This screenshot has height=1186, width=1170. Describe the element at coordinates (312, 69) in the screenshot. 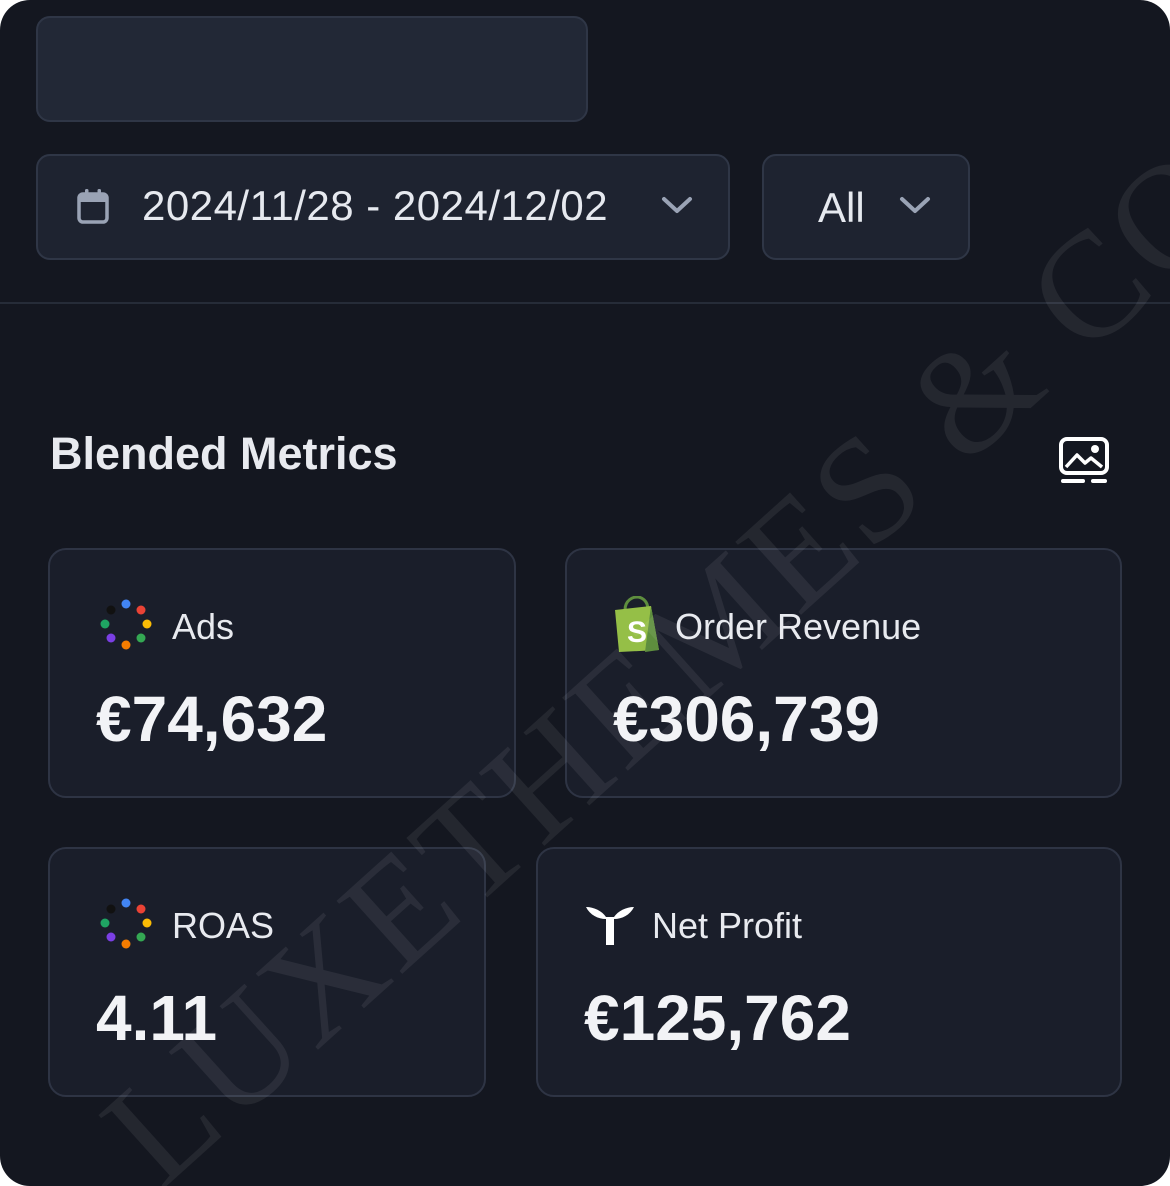

I see `search-input` at that location.